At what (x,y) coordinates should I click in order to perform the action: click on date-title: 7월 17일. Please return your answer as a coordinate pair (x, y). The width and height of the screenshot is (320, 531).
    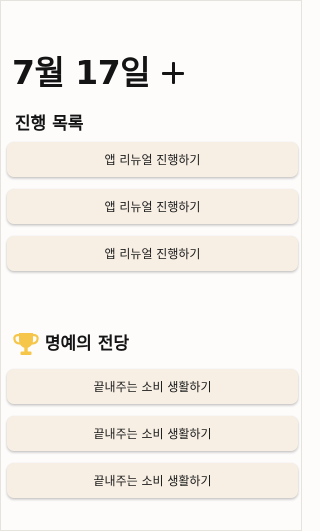
    Looking at the image, I should click on (81, 72).